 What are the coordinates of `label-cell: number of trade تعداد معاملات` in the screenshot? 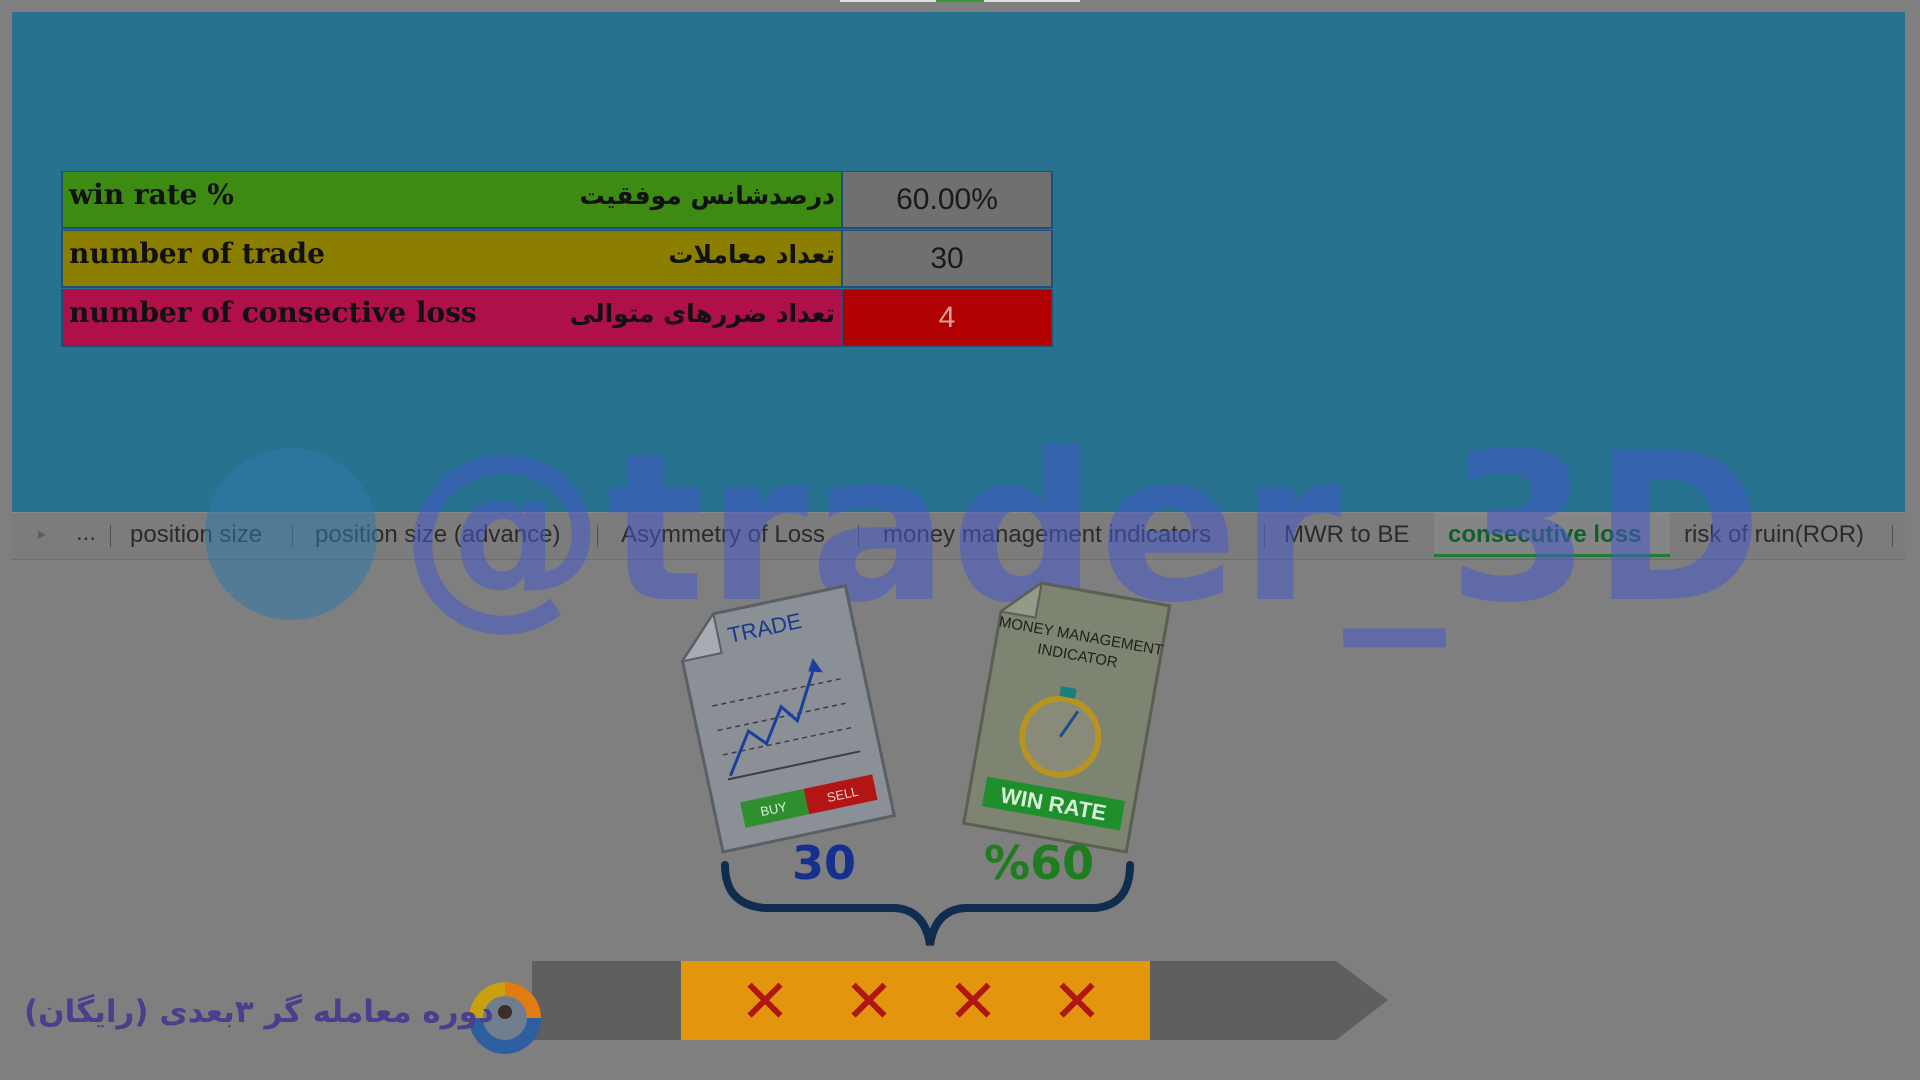 It's located at (453, 258).